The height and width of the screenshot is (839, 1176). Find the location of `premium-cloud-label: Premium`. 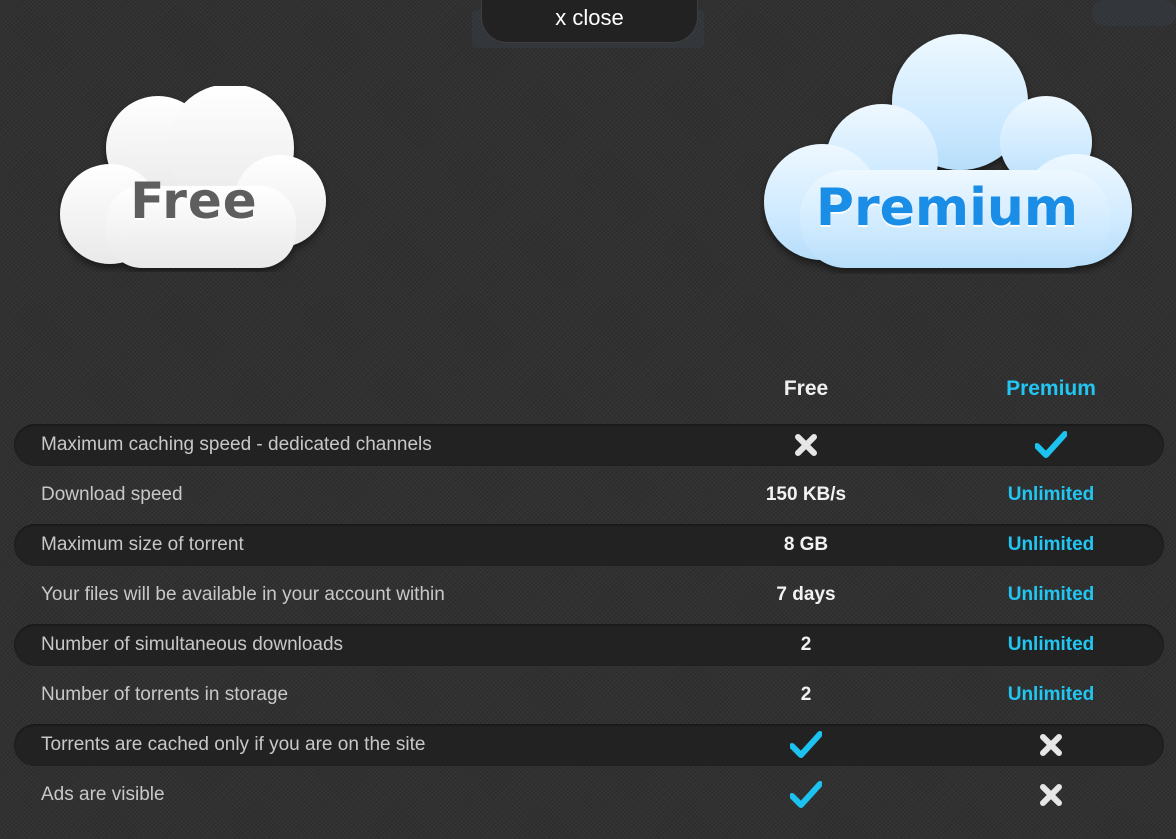

premium-cloud-label: Premium is located at coordinates (947, 208).